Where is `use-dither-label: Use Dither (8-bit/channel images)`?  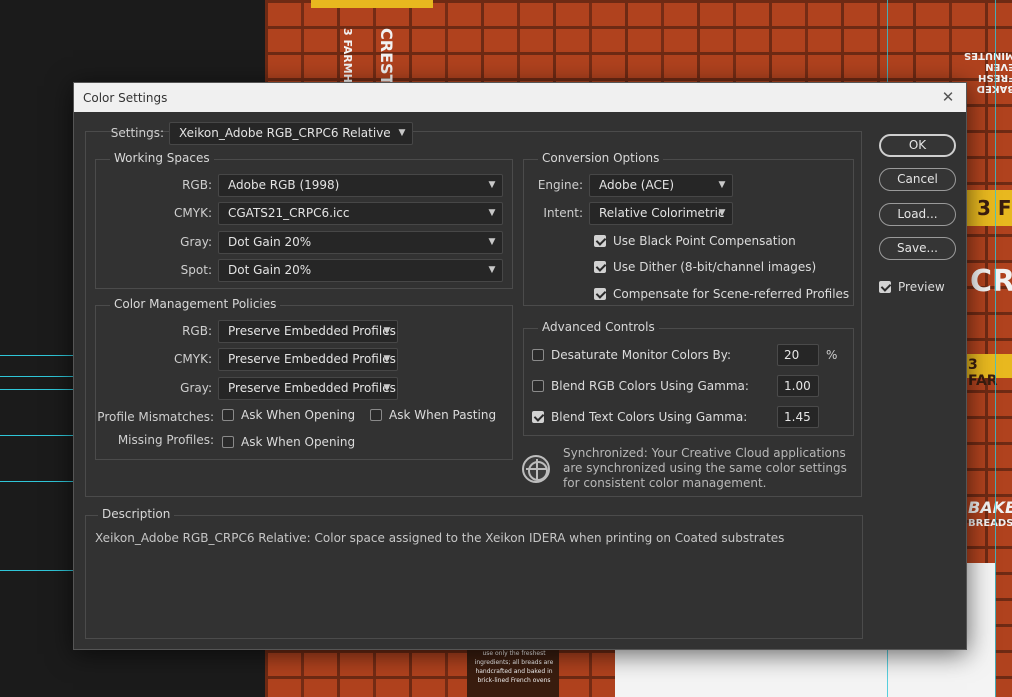
use-dither-label: Use Dither (8-bit/channel images) is located at coordinates (715, 267).